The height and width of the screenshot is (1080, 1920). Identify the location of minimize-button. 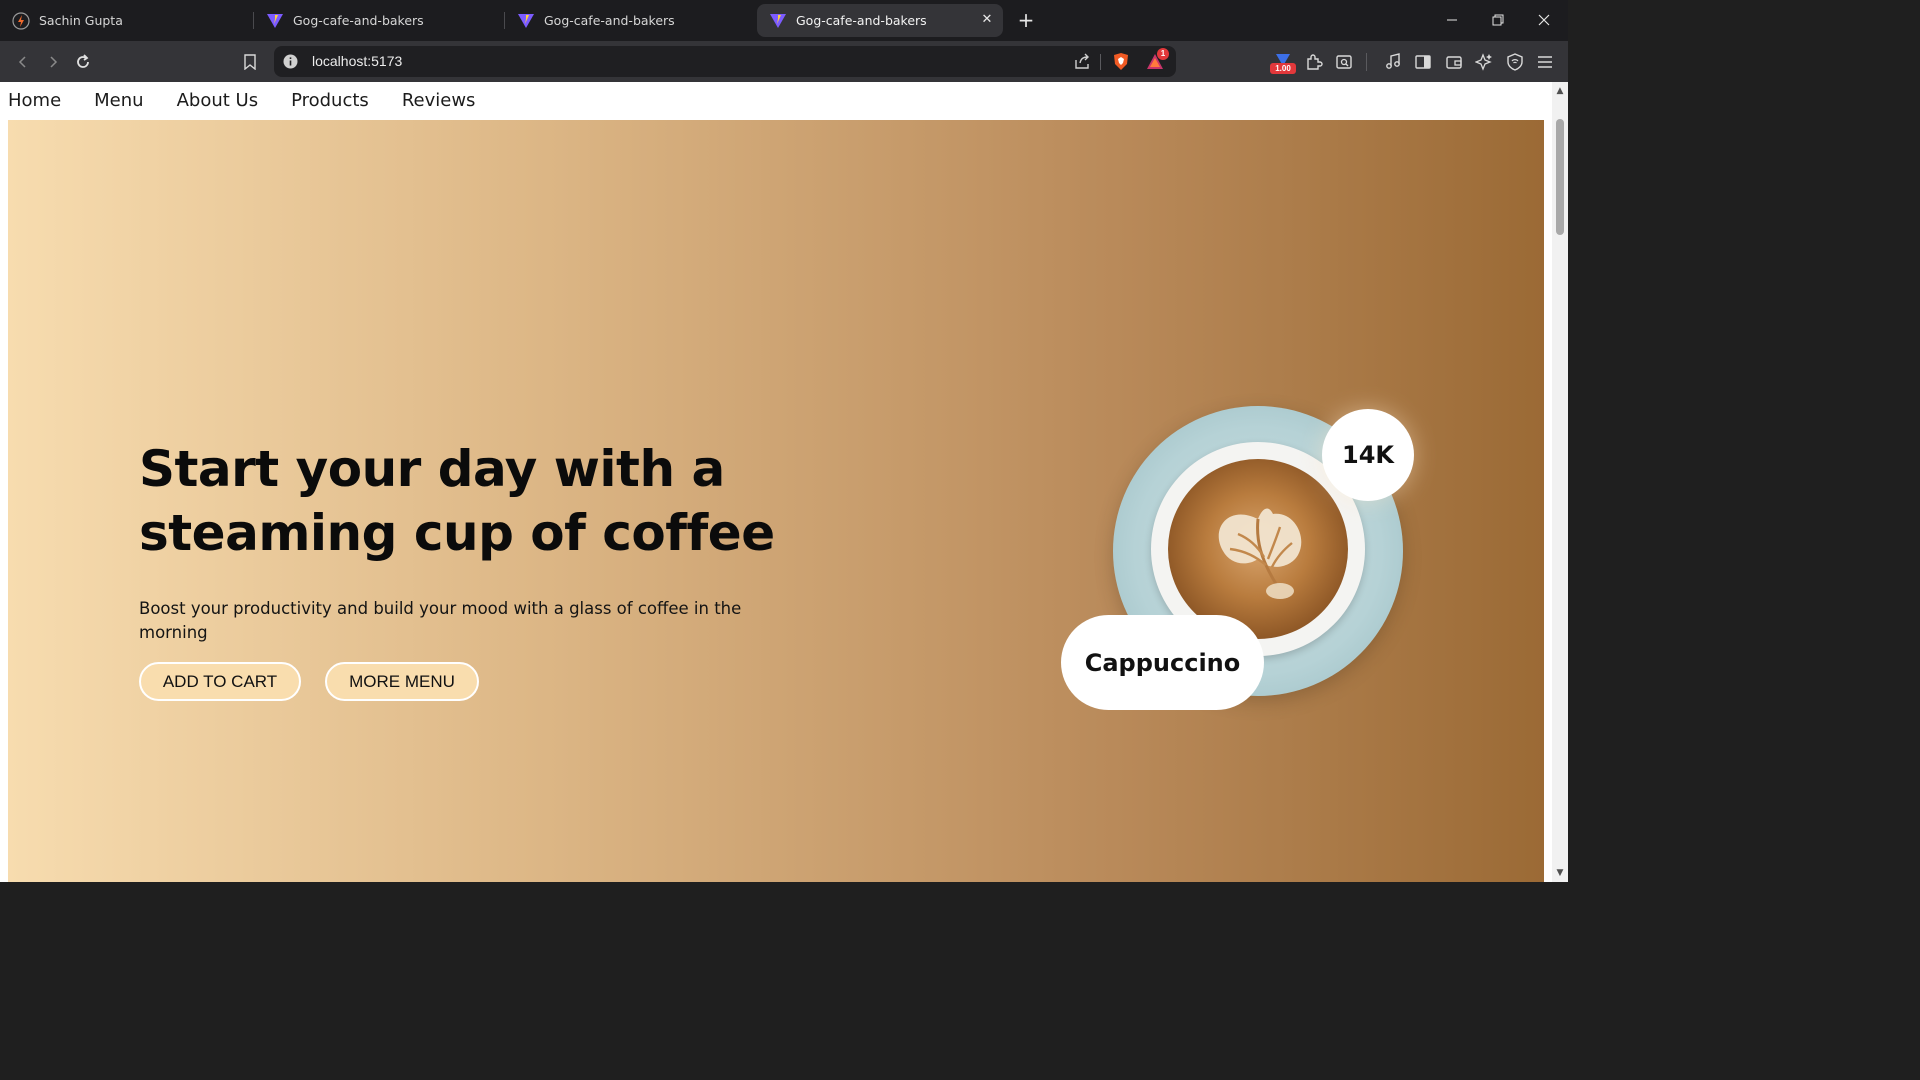
(1452, 20).